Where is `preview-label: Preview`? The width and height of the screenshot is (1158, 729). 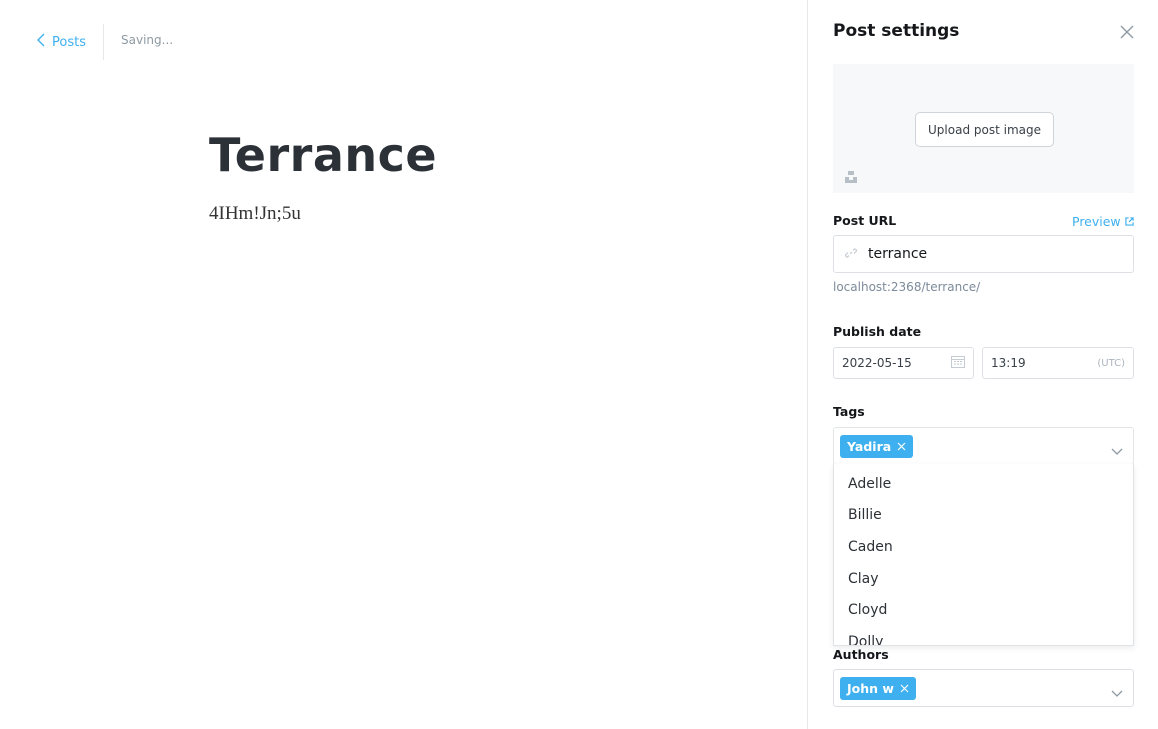 preview-label: Preview is located at coordinates (1096, 221).